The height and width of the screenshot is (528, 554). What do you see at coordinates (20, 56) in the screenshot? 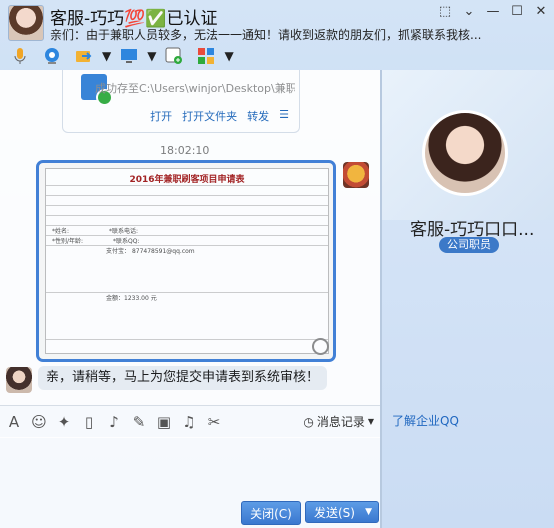
I see `microphone-icon` at bounding box center [20, 56].